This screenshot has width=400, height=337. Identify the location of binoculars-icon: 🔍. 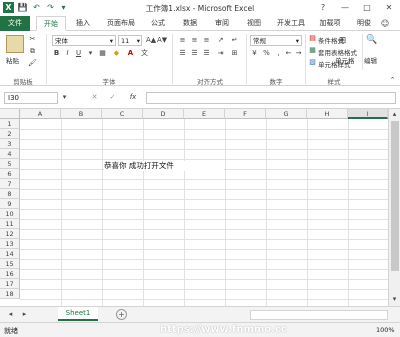
(371, 40).